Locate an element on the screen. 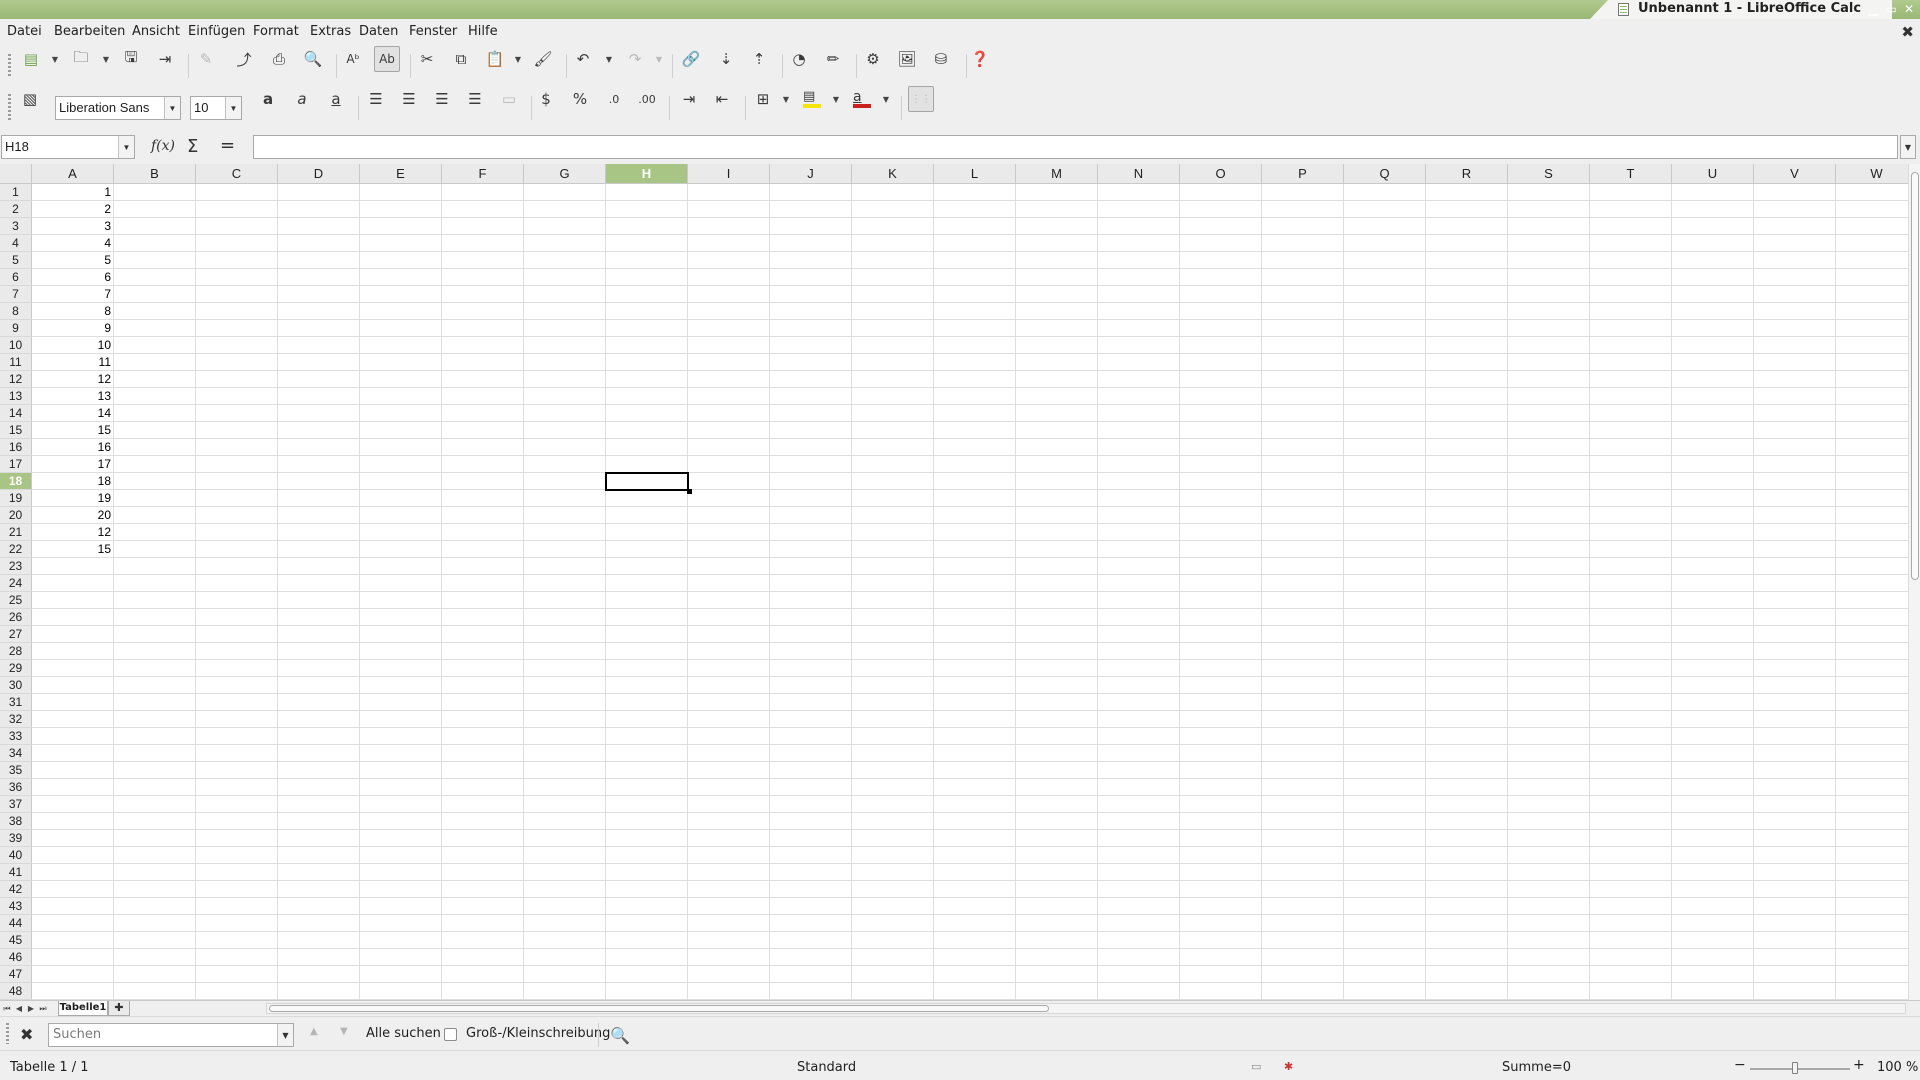  menu-extras: Extras is located at coordinates (330, 31).